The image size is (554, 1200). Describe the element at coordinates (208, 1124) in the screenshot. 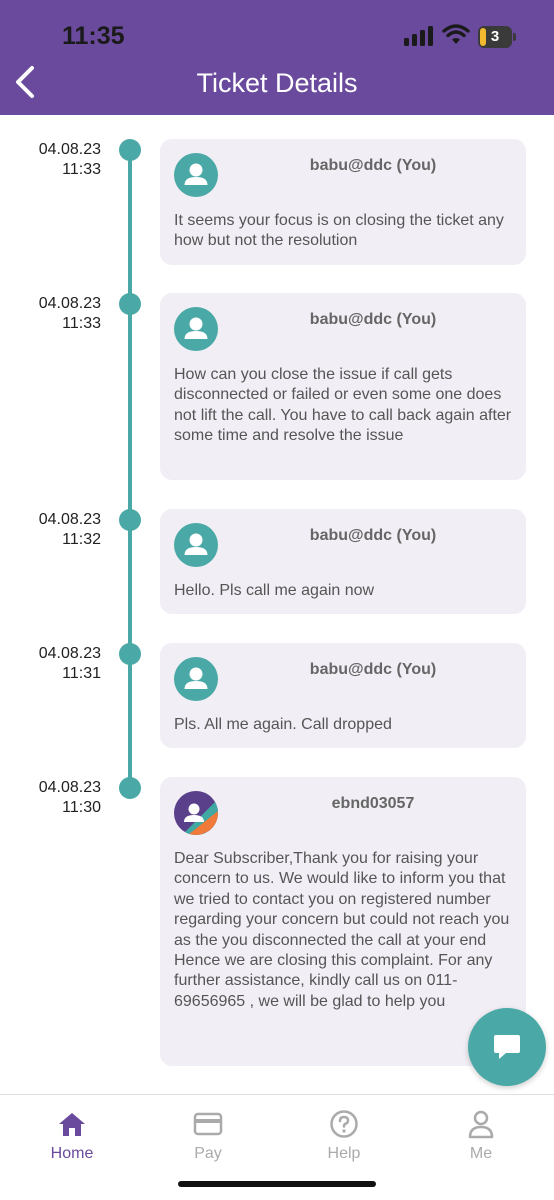

I see `card-icon` at that location.